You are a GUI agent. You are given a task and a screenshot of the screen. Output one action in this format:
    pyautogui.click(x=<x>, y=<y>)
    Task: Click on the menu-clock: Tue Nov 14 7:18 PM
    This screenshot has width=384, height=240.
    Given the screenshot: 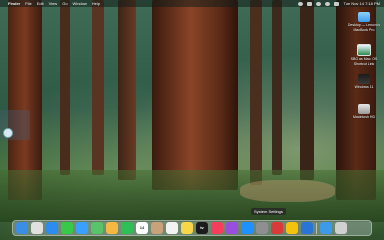 What is the action you would take?
    pyautogui.click(x=361, y=3)
    